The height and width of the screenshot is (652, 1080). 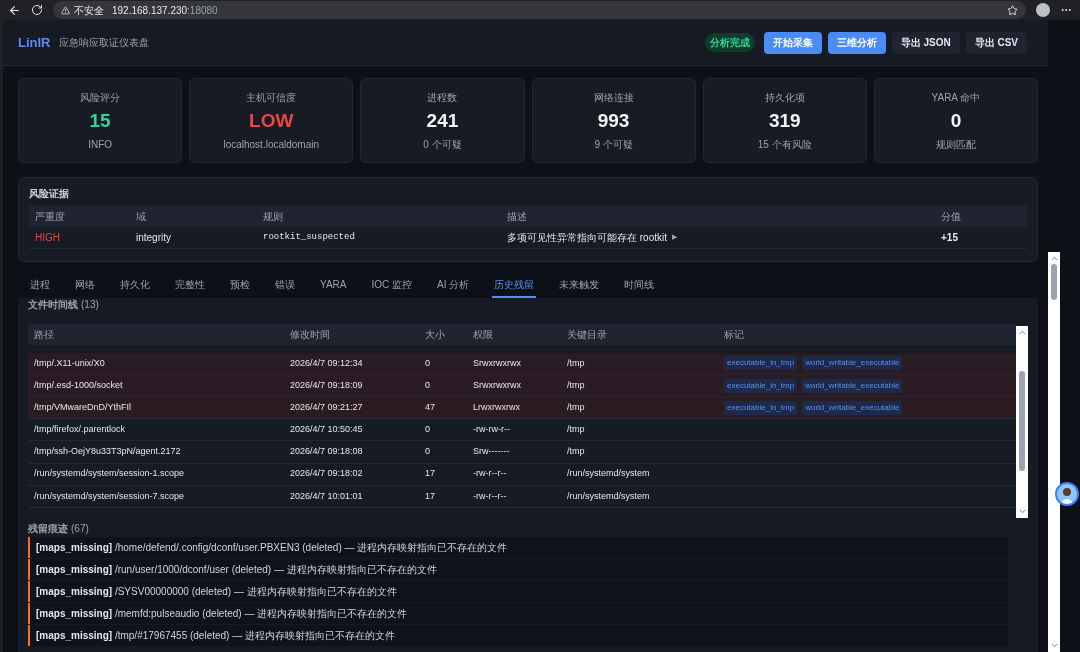 I want to click on page-scrollbar, so click(x=1054, y=452).